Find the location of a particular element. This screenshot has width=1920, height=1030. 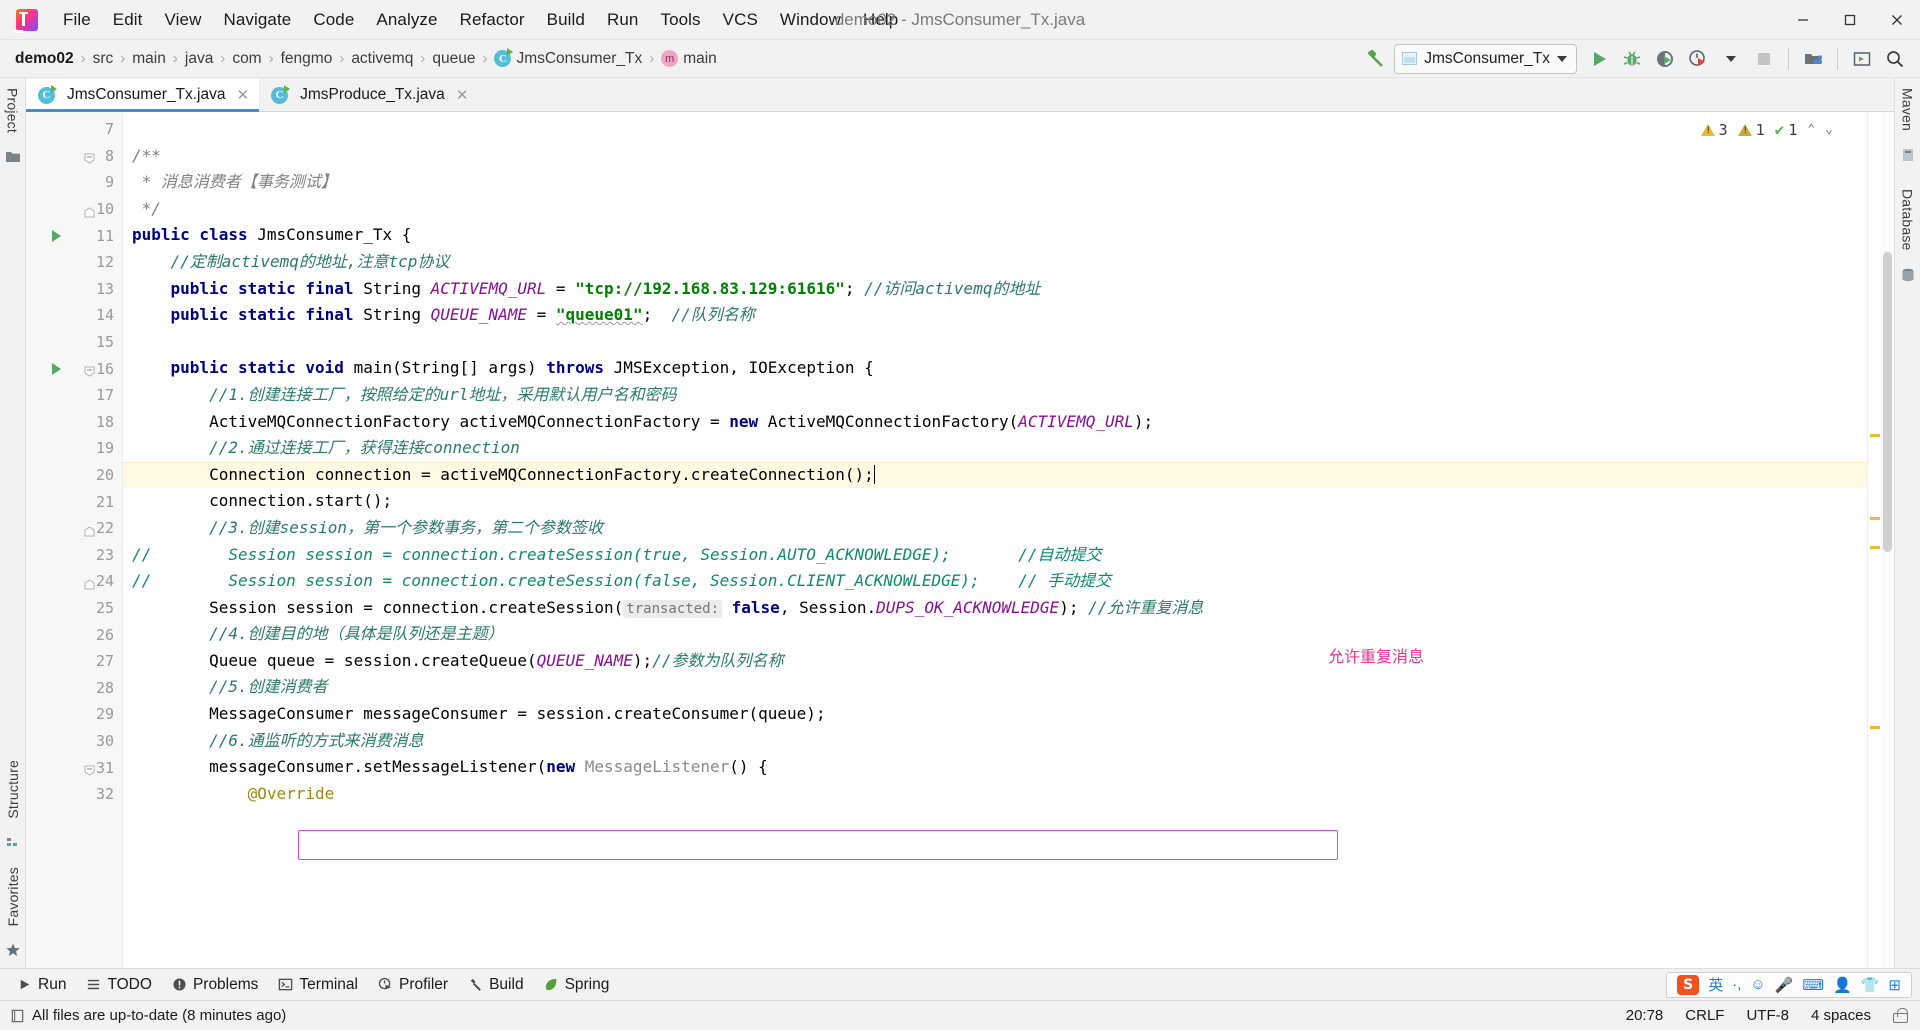

debug-button is located at coordinates (1632, 59).